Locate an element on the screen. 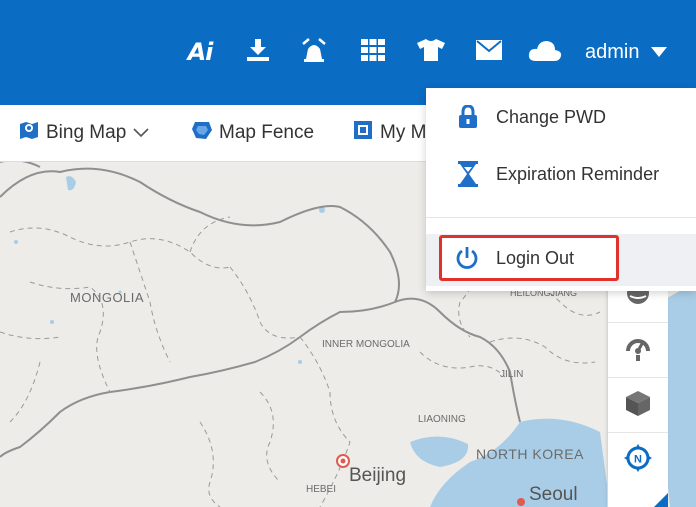  corner-triangle is located at coordinates (661, 500).